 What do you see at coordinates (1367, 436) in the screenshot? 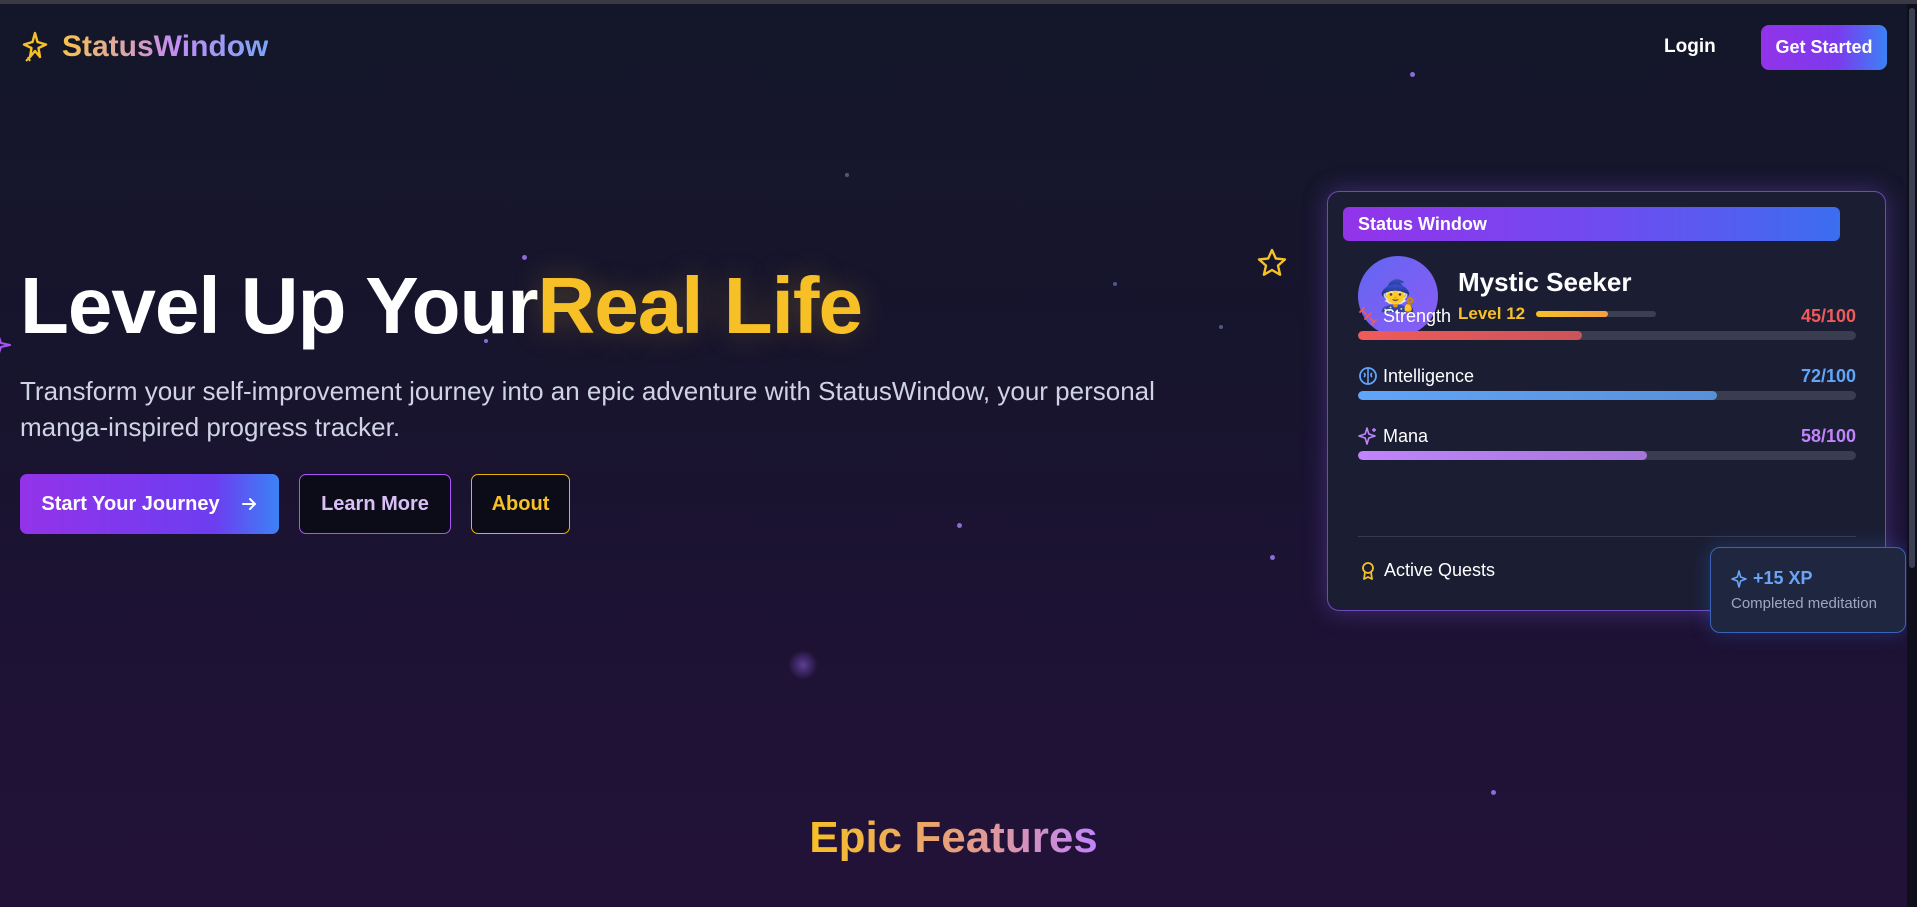
I see `sparkles-icon` at bounding box center [1367, 436].